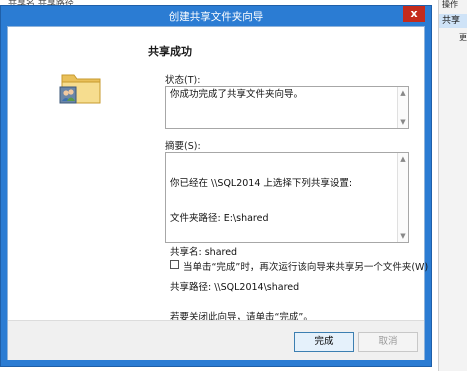 The image size is (467, 371). Describe the element at coordinates (183, 146) in the screenshot. I see `summary-label: 摘要(S):` at that location.